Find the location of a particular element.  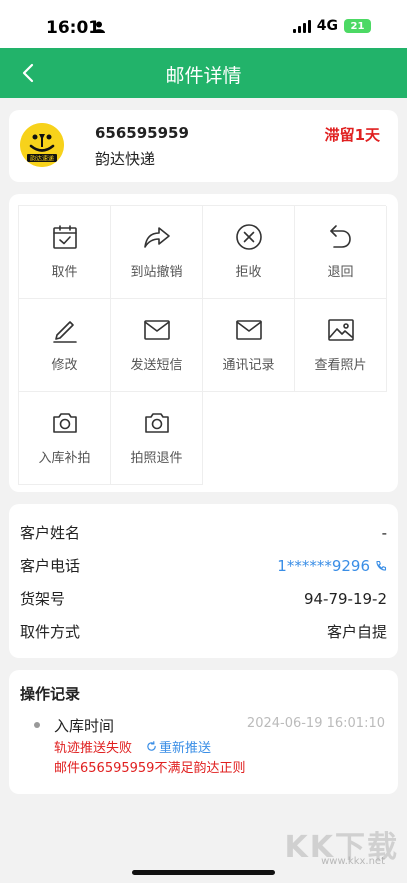

push-error-text: 轨迹推送失败 is located at coordinates (93, 748).